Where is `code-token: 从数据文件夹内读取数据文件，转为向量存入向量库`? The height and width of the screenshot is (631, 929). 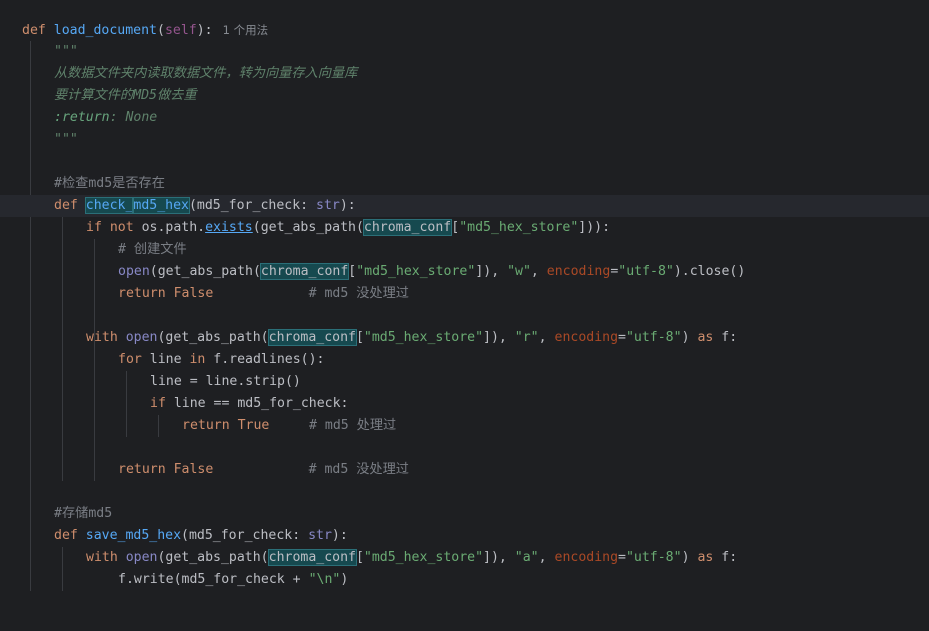
code-token: 从数据文件夹内读取数据文件，转为向量存入向量库 is located at coordinates (206, 73).